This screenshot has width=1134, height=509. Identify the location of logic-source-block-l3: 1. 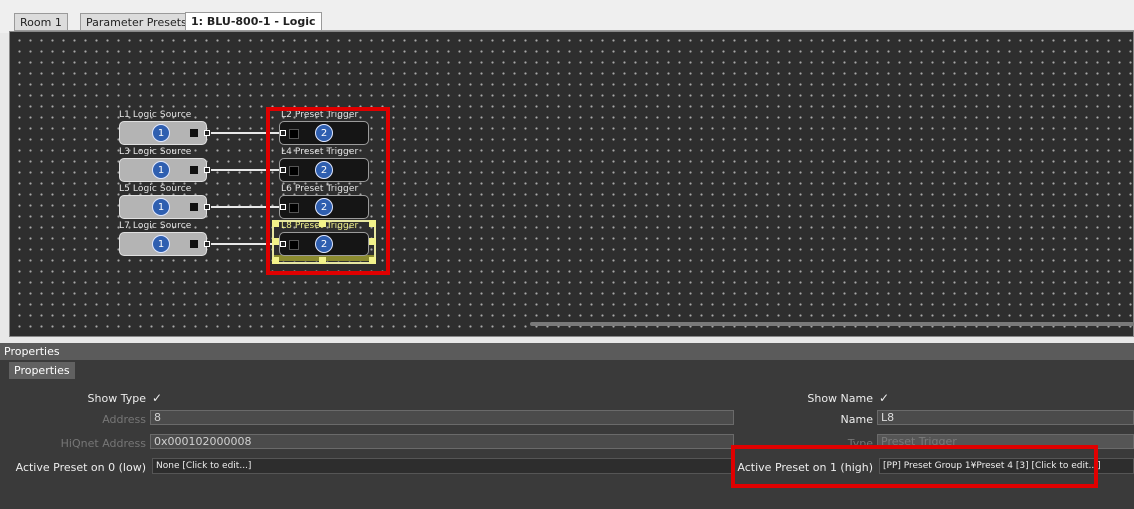
(164, 170).